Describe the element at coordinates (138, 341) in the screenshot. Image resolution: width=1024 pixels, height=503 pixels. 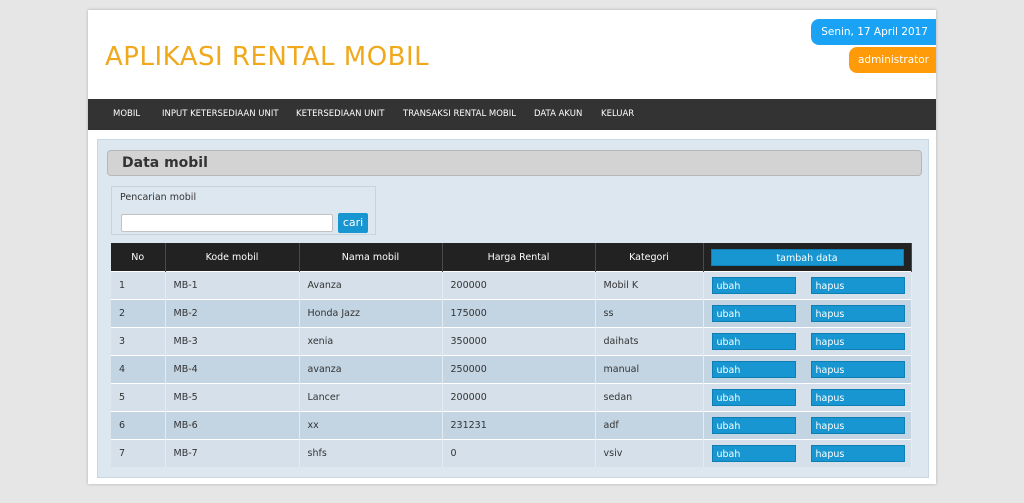
I see `cell-no: 3` at that location.